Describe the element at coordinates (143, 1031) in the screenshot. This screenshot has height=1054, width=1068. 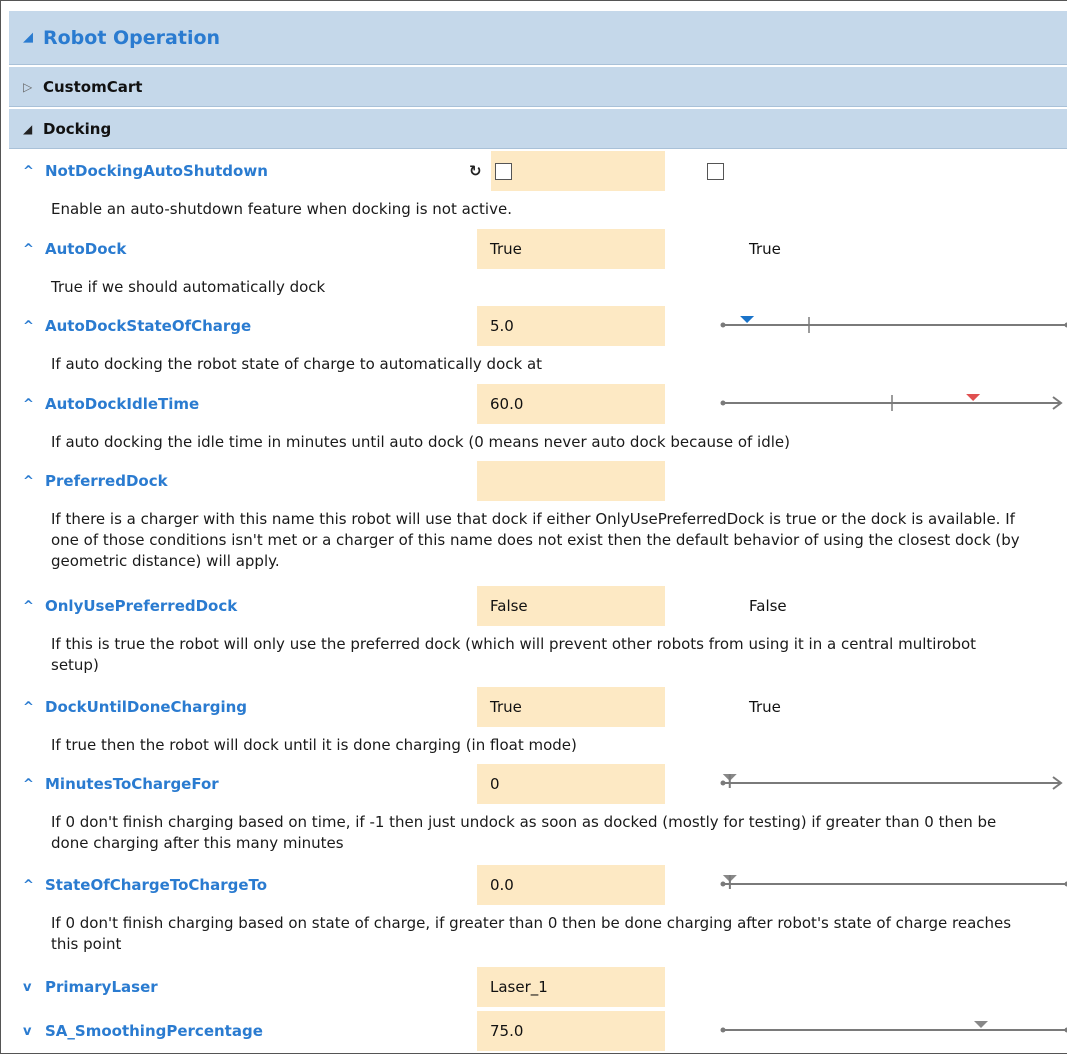
I see `property-name: v SA_SmoothingPercentage` at that location.